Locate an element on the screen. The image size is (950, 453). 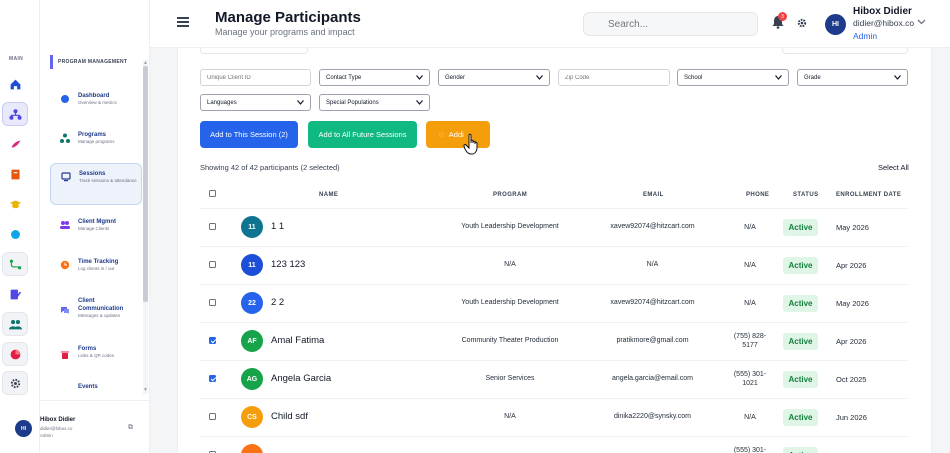
settings-icon is located at coordinates (15, 383).